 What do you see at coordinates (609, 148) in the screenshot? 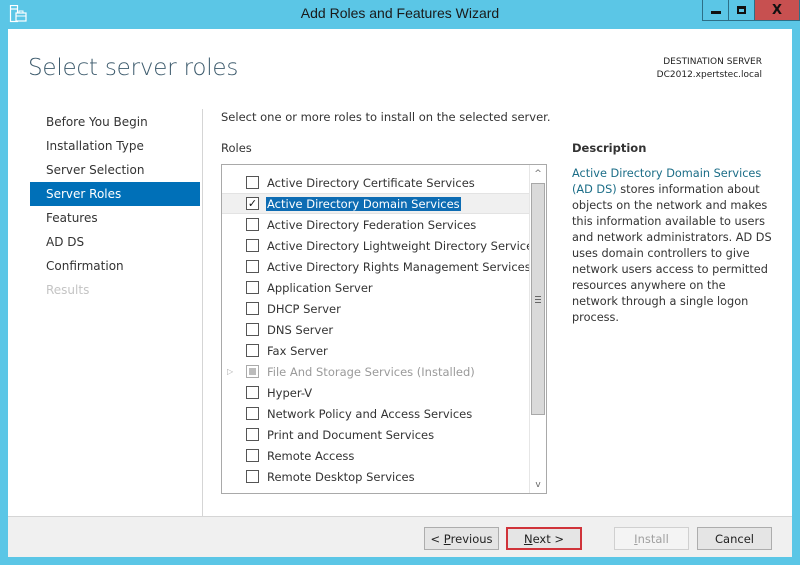
I see `description-heading: Description` at bounding box center [609, 148].